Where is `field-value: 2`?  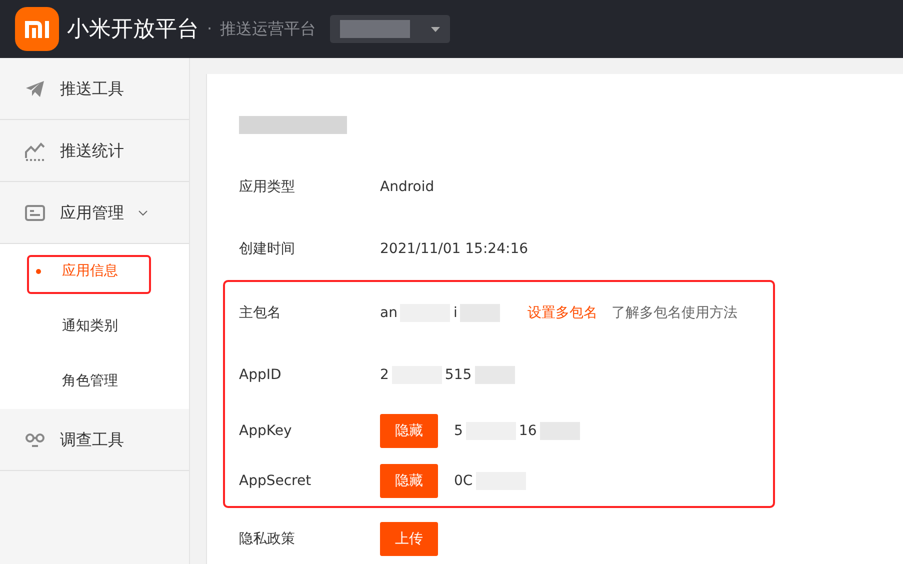
field-value: 2 is located at coordinates (384, 375).